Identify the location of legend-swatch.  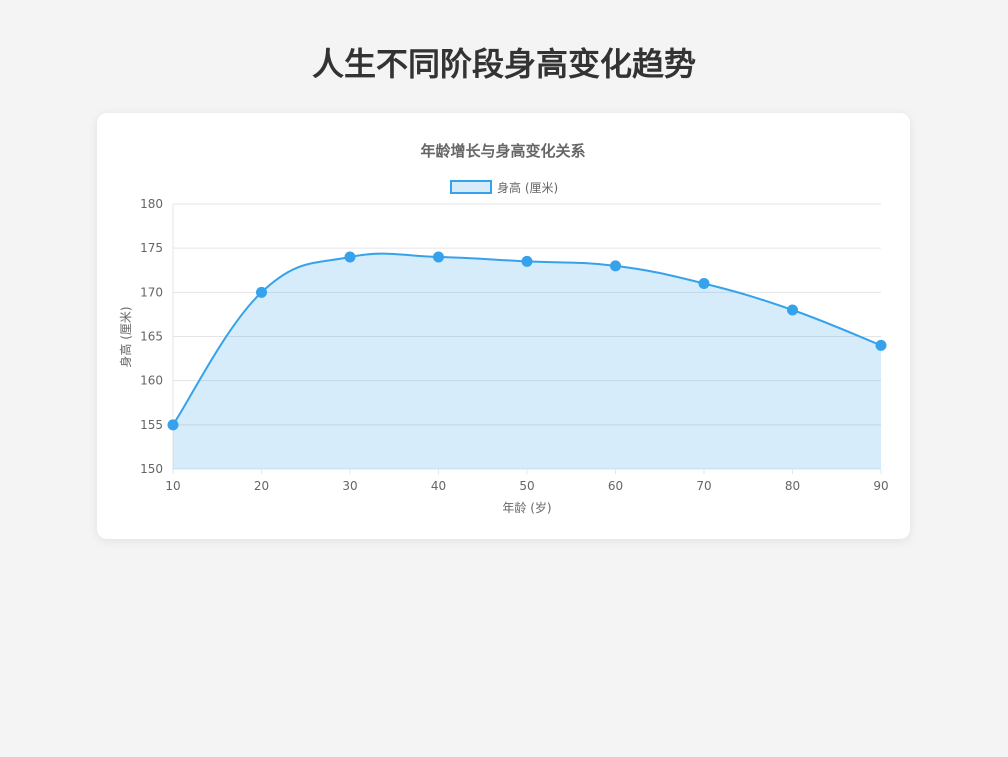
(471, 187).